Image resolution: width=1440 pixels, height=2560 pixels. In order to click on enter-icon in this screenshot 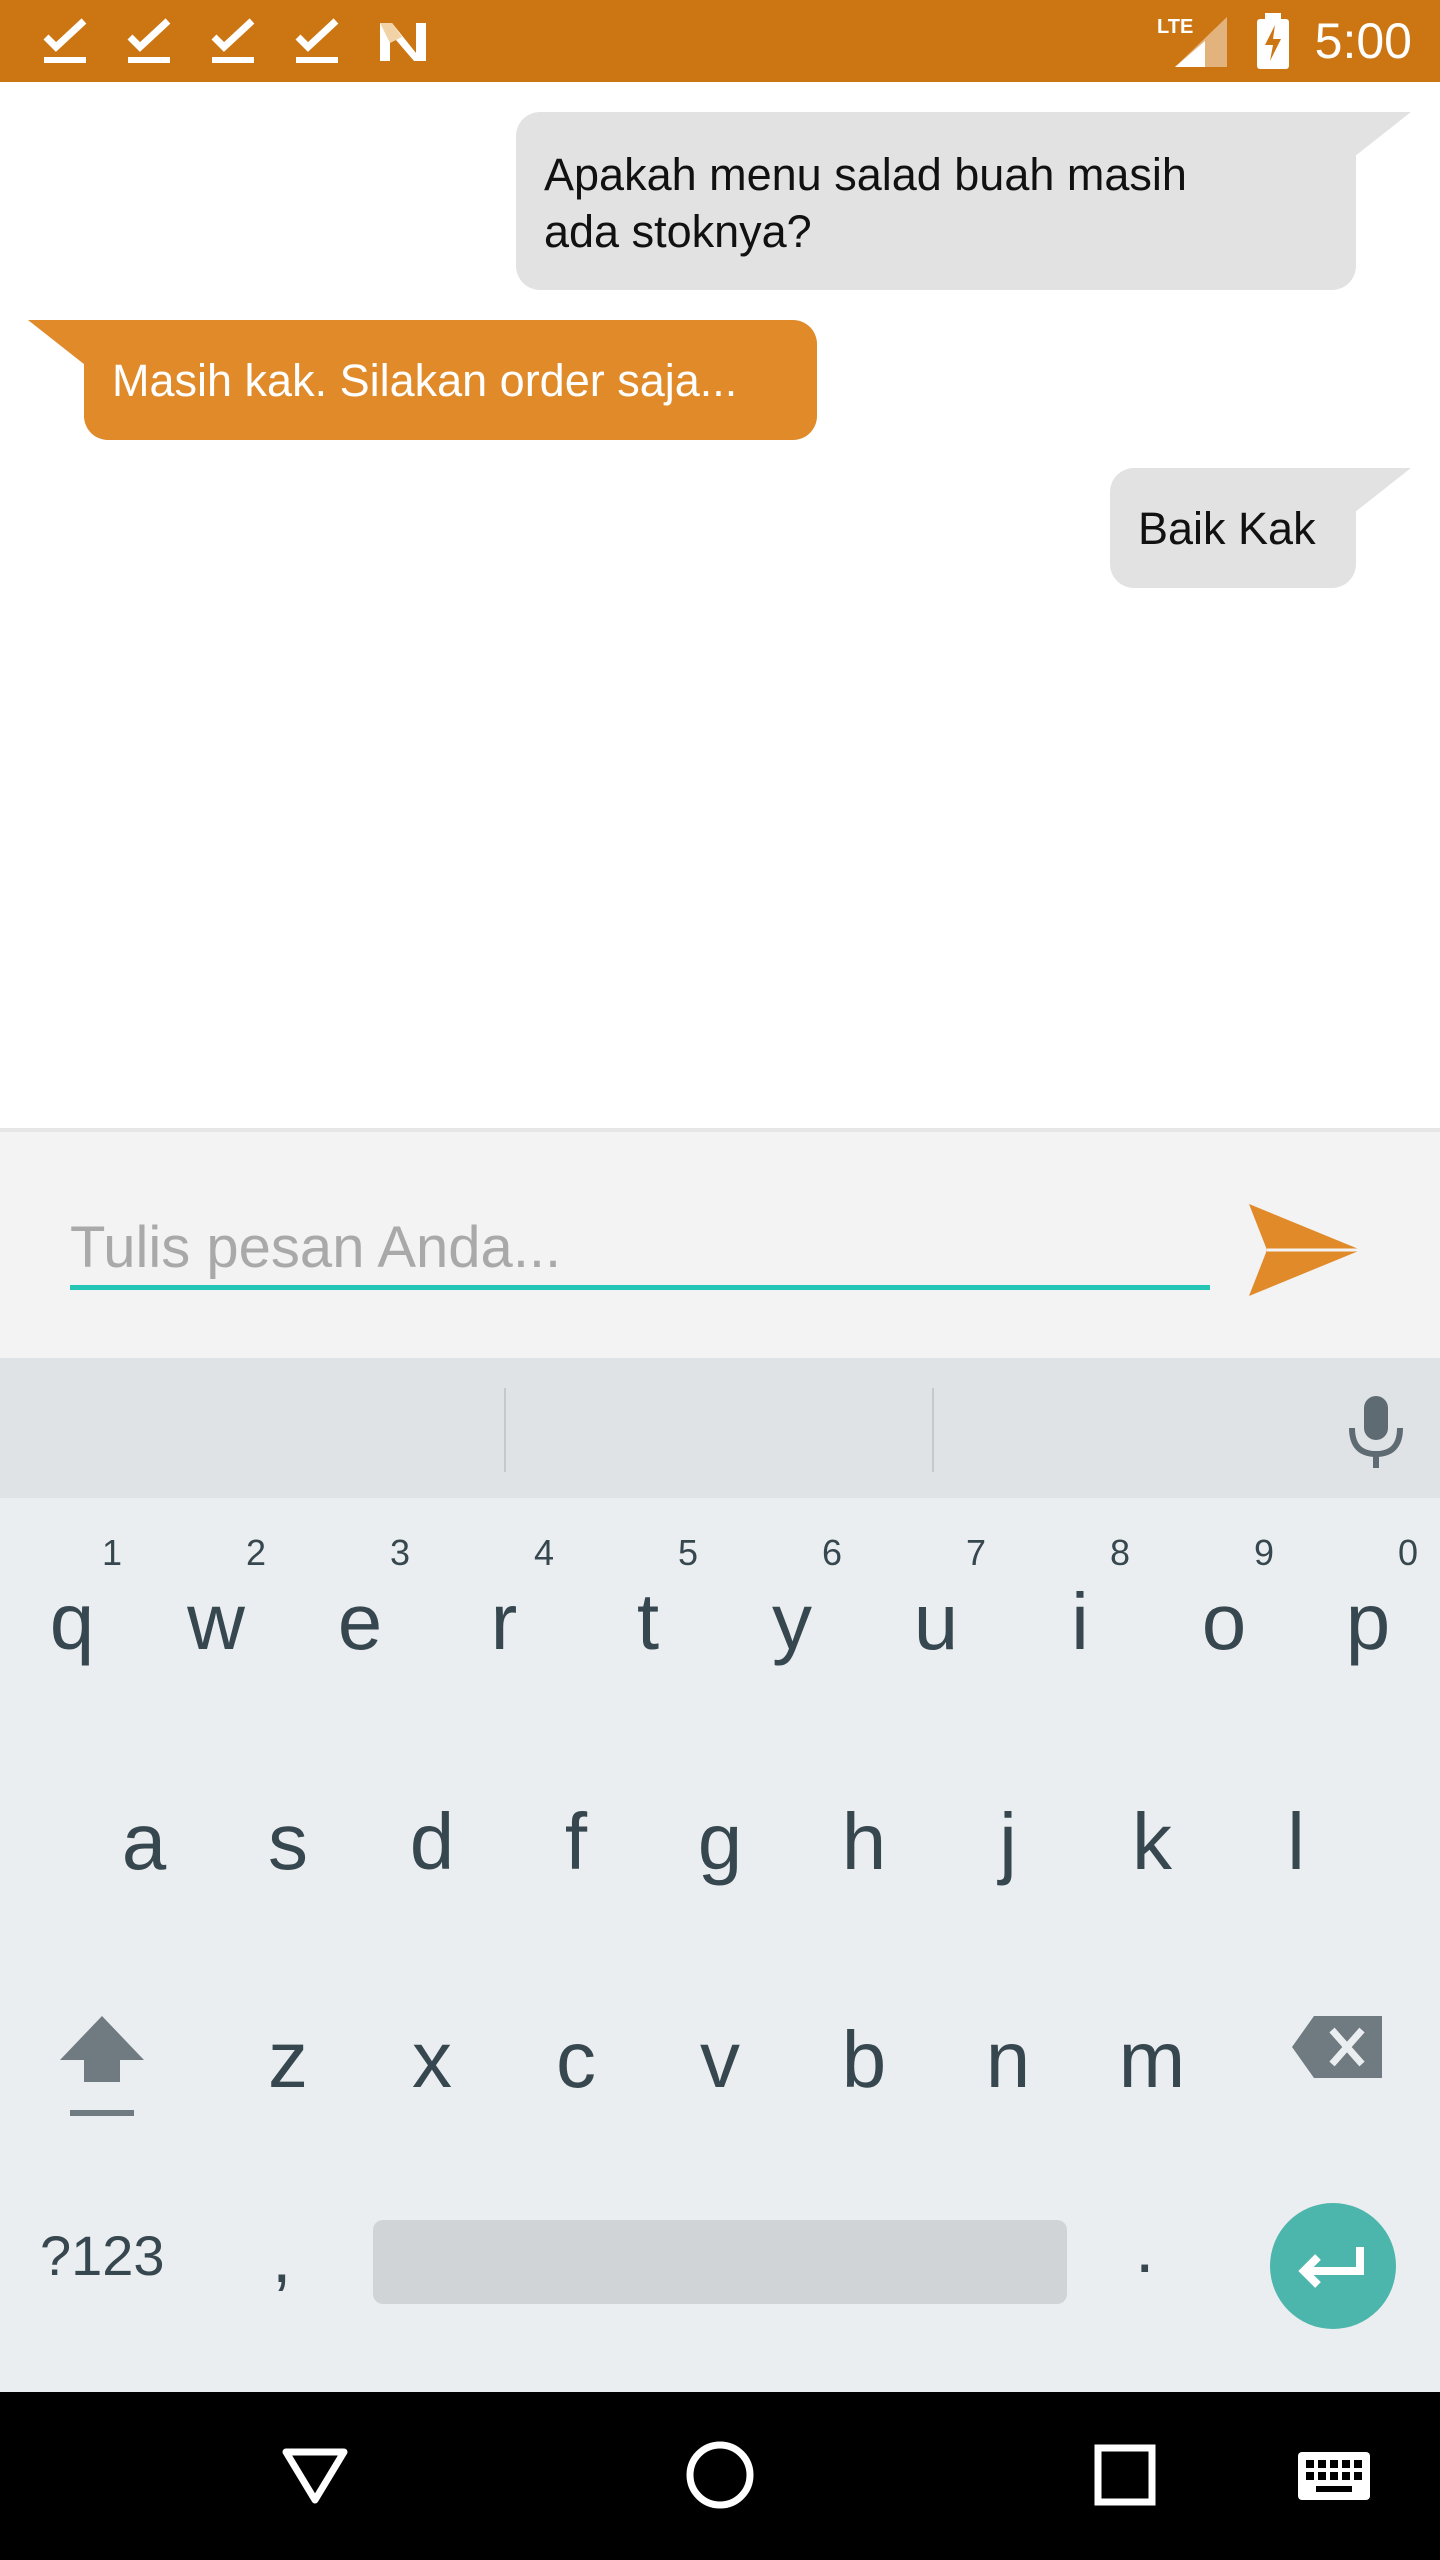, I will do `click(1331, 2267)`.